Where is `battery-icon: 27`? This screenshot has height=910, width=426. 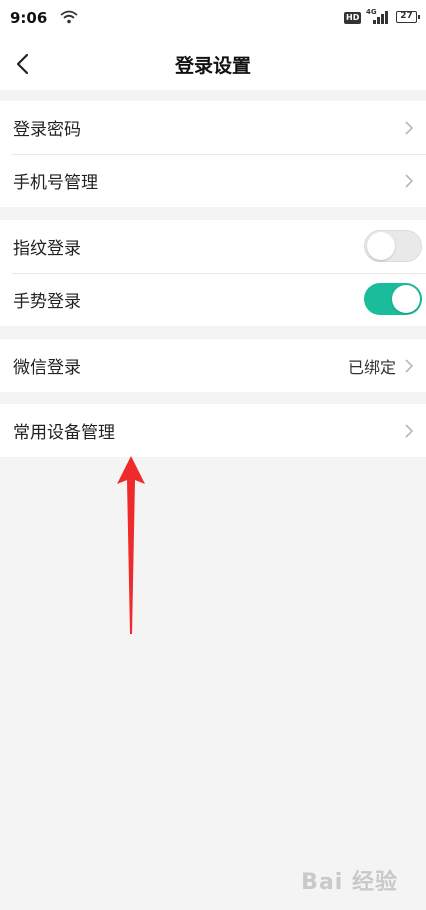
battery-icon: 27 is located at coordinates (408, 17).